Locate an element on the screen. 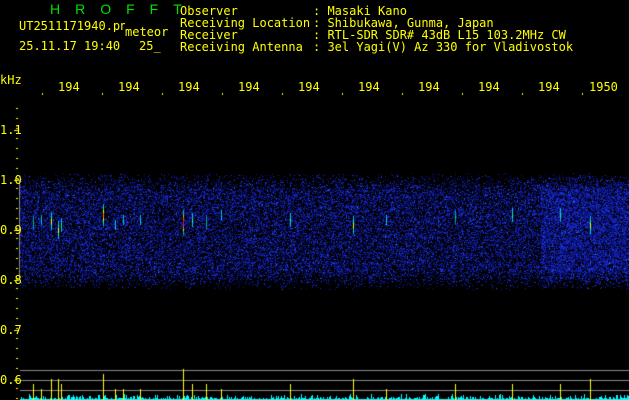 The height and width of the screenshot is (400, 629). x-tick-label: 1950 is located at coordinates (603, 87).